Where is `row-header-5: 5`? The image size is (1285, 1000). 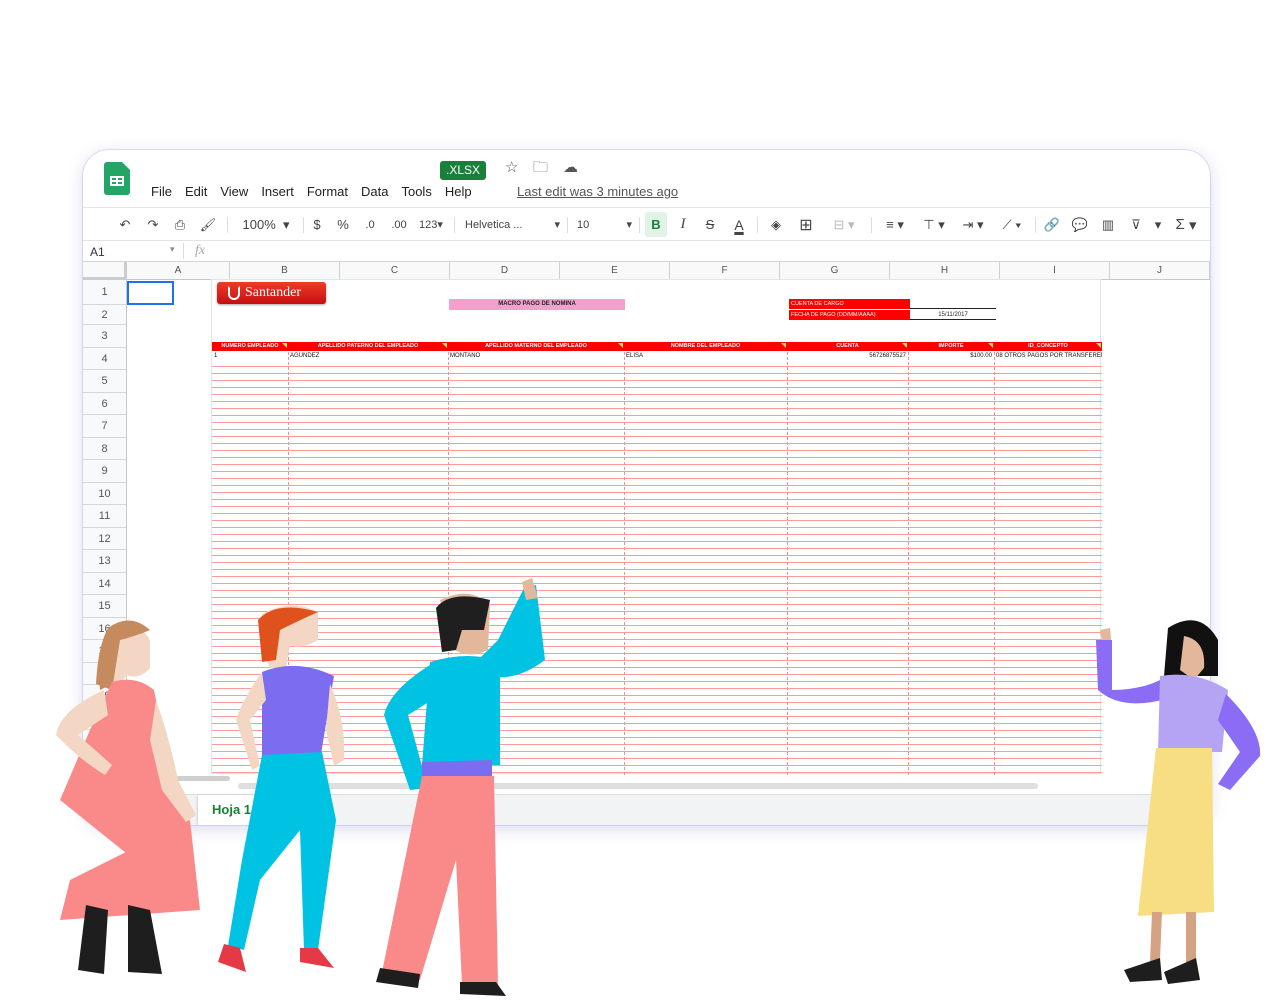
row-header-5: 5 is located at coordinates (105, 381).